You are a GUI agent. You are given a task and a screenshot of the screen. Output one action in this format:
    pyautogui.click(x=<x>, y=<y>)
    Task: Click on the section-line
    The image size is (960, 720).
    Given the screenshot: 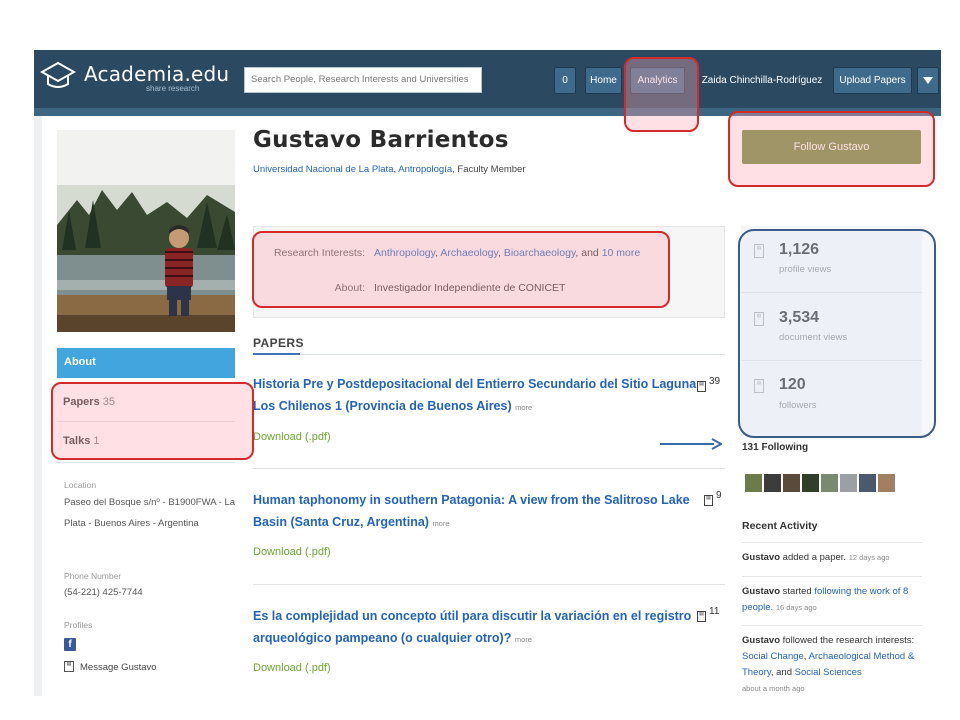 What is the action you would take?
    pyautogui.click(x=489, y=354)
    